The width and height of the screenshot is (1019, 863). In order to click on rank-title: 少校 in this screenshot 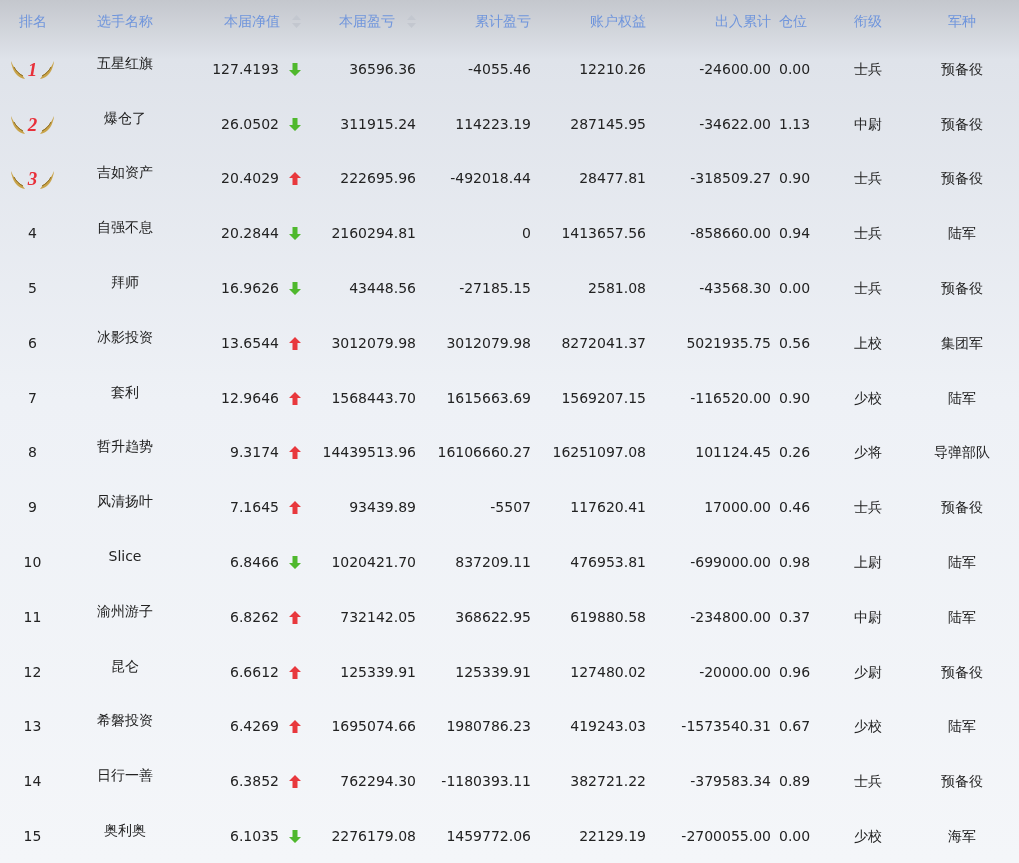, I will do `click(867, 398)`.